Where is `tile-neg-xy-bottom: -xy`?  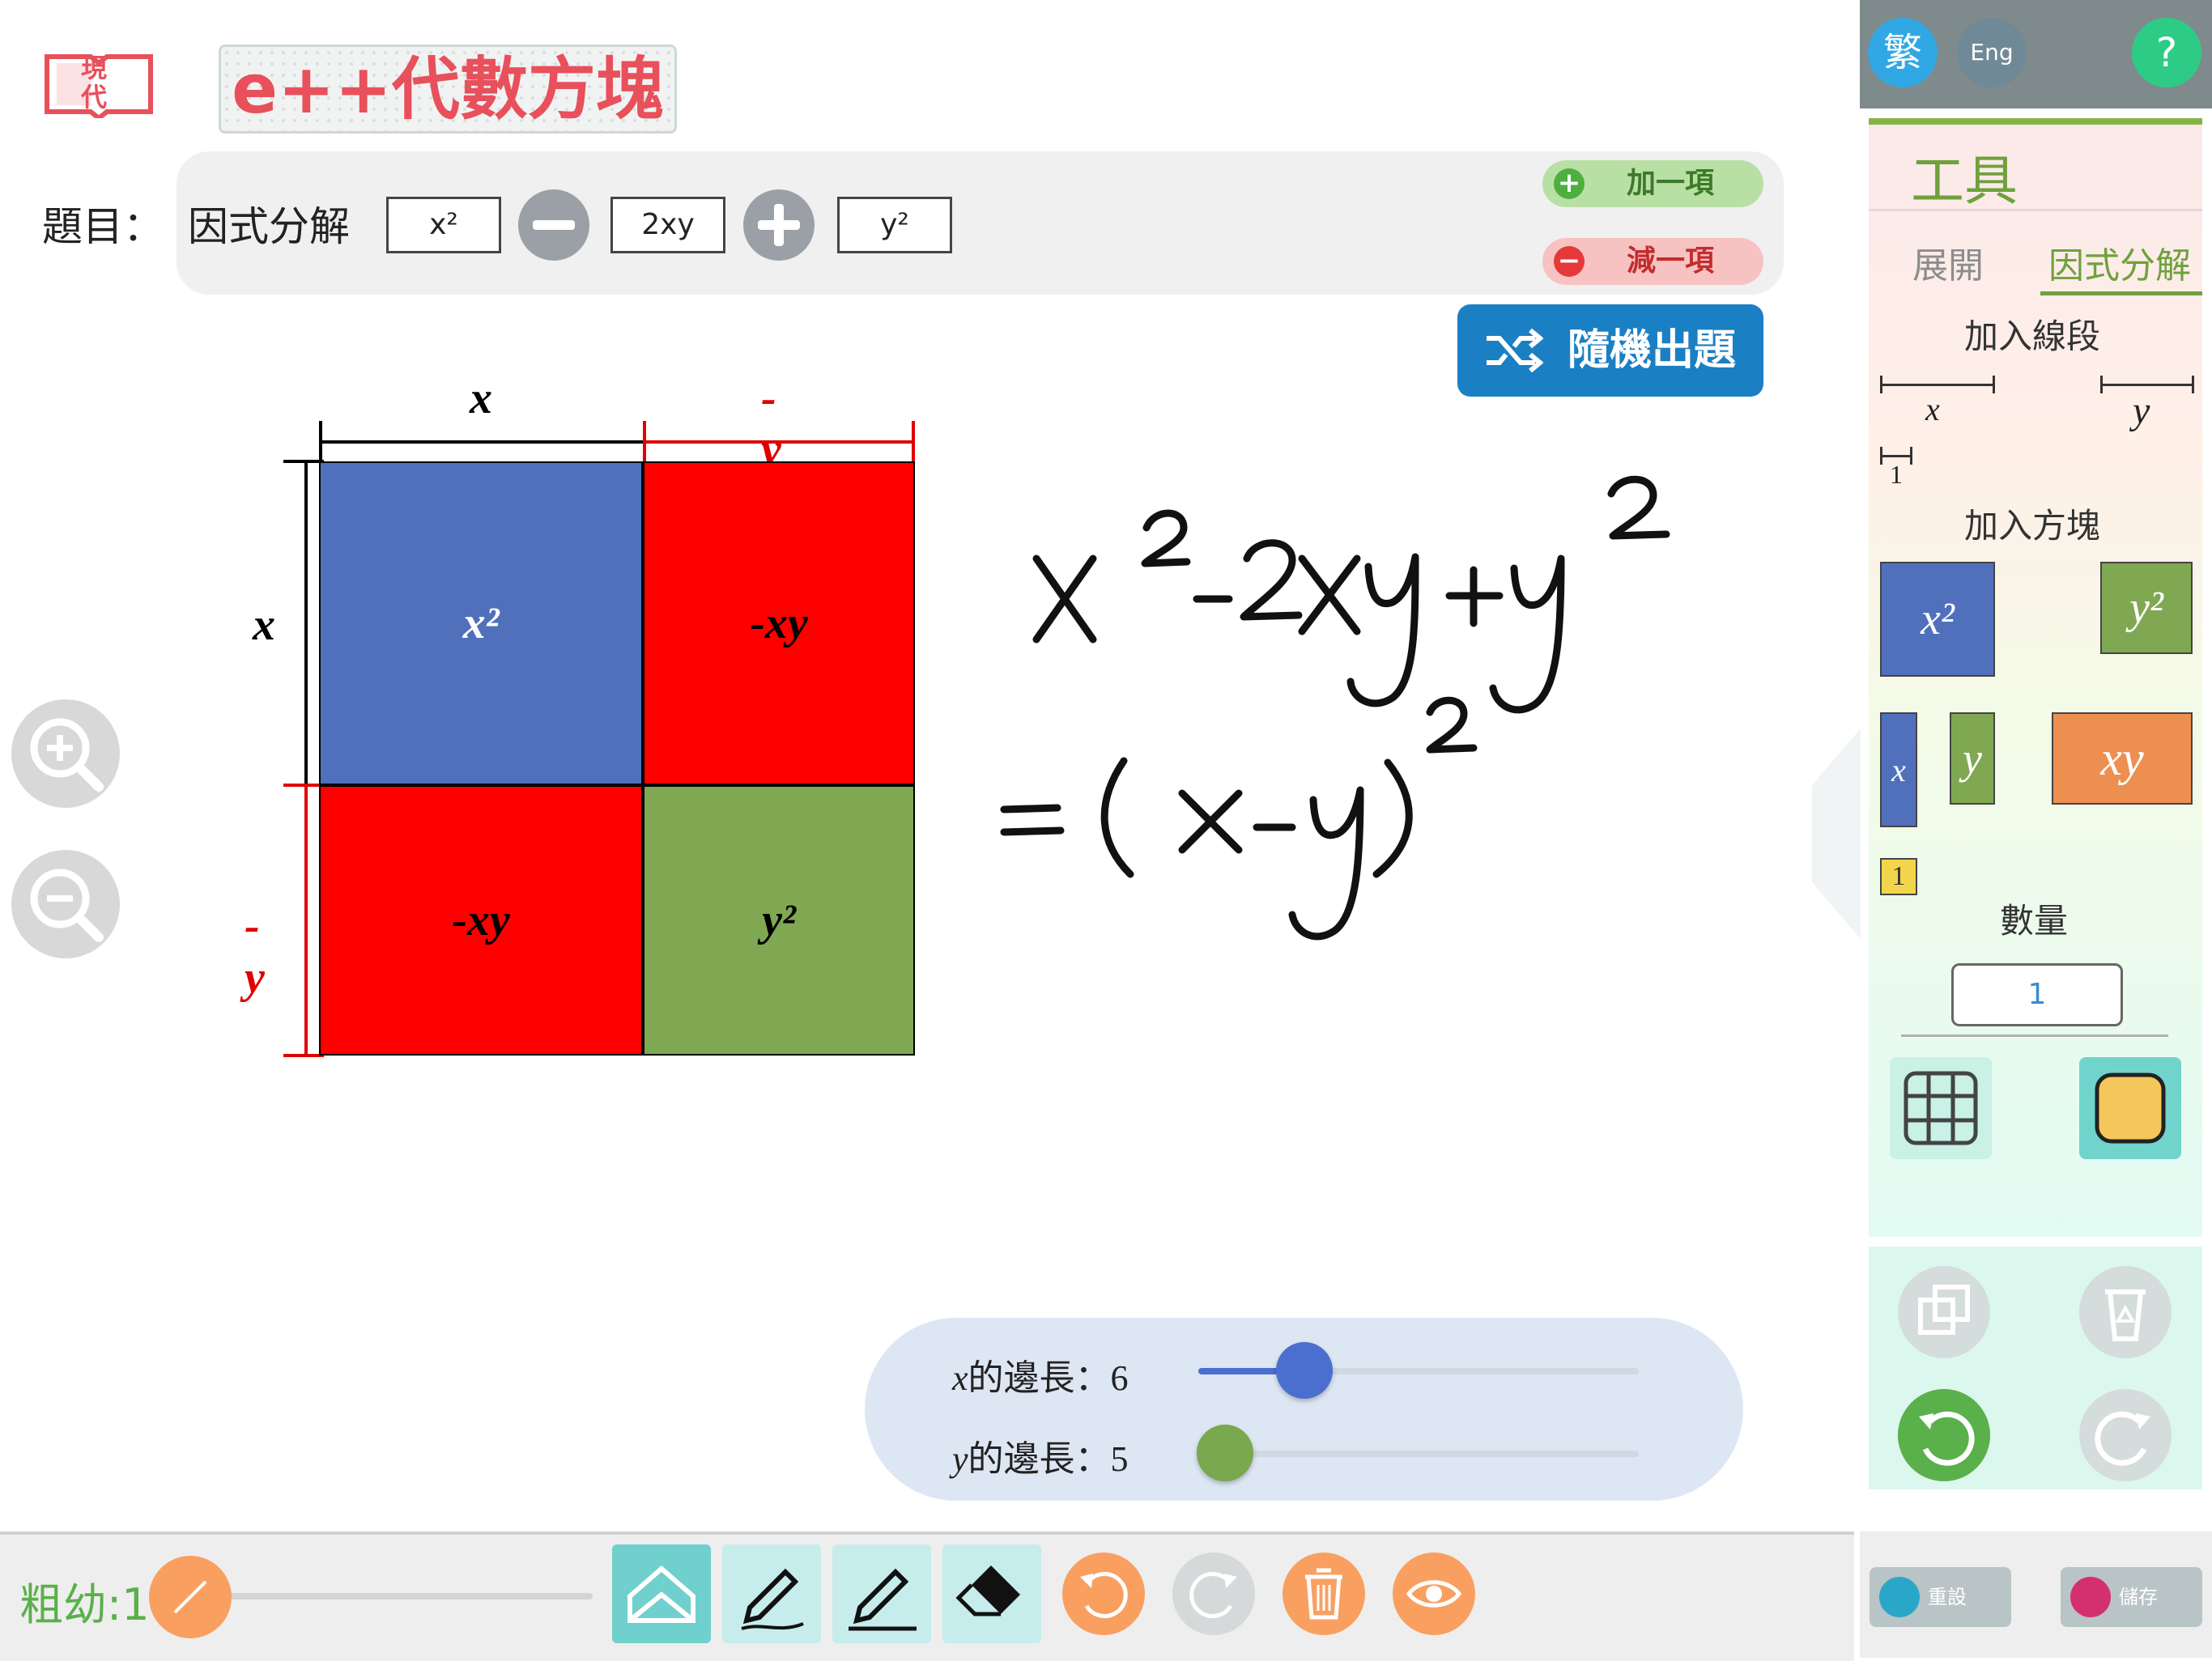
tile-neg-xy-bottom: -xy is located at coordinates (481, 920).